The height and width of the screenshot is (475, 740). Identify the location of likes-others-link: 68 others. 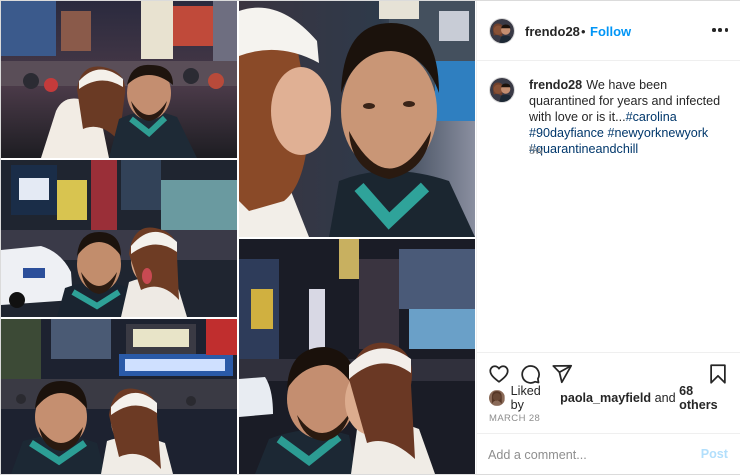
(706, 398).